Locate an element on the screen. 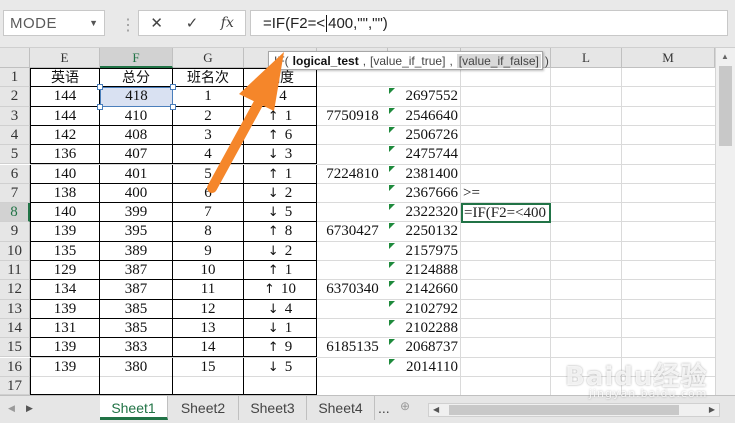 The height and width of the screenshot is (423, 735). column-header-e: E is located at coordinates (65, 58).